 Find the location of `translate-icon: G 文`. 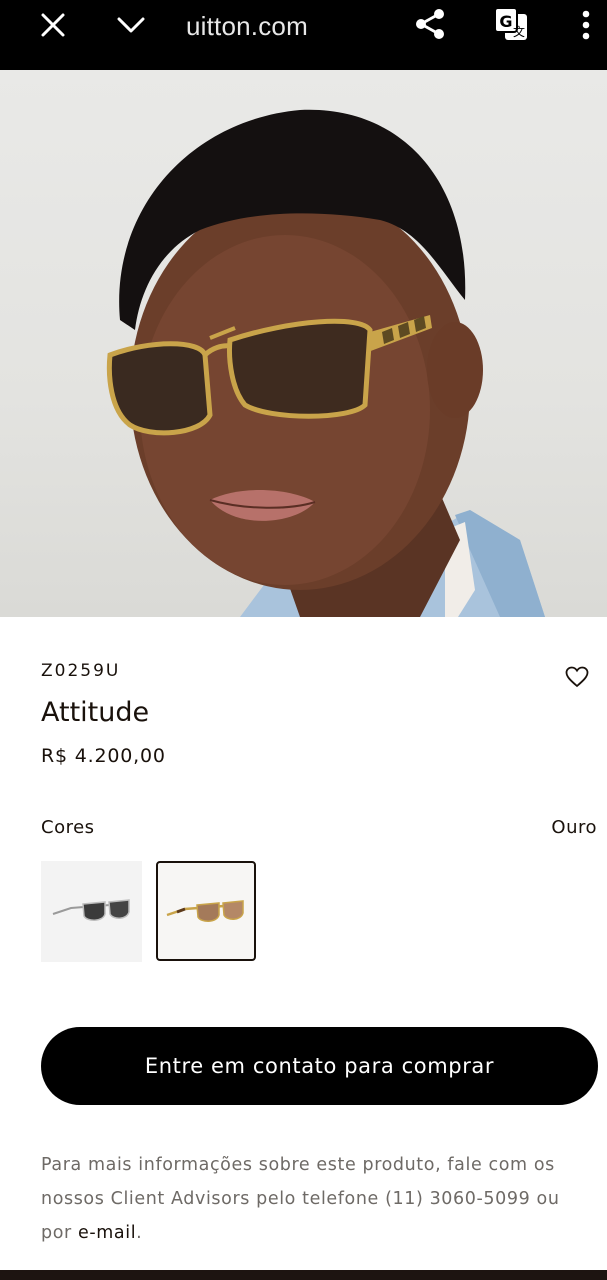

translate-icon: G 文 is located at coordinates (511, 24).